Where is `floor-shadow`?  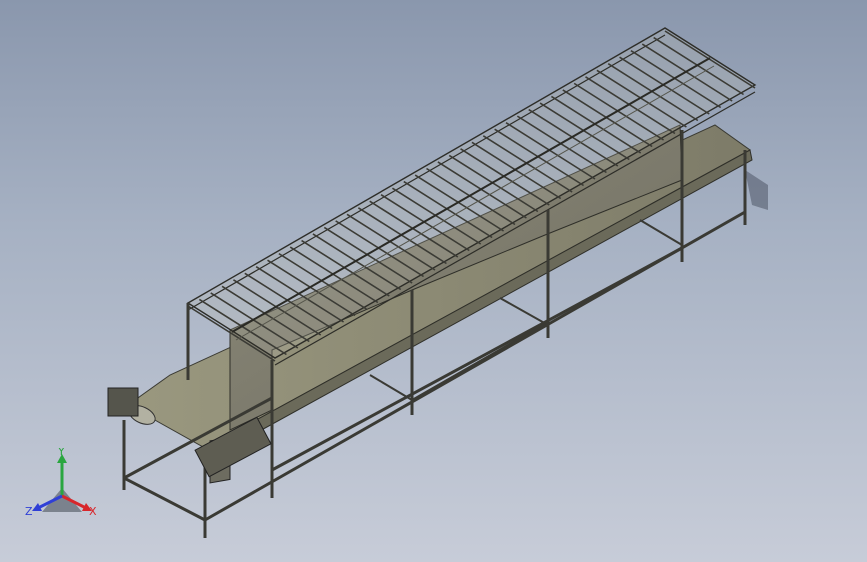
floor-shadow is located at coordinates (756, 190).